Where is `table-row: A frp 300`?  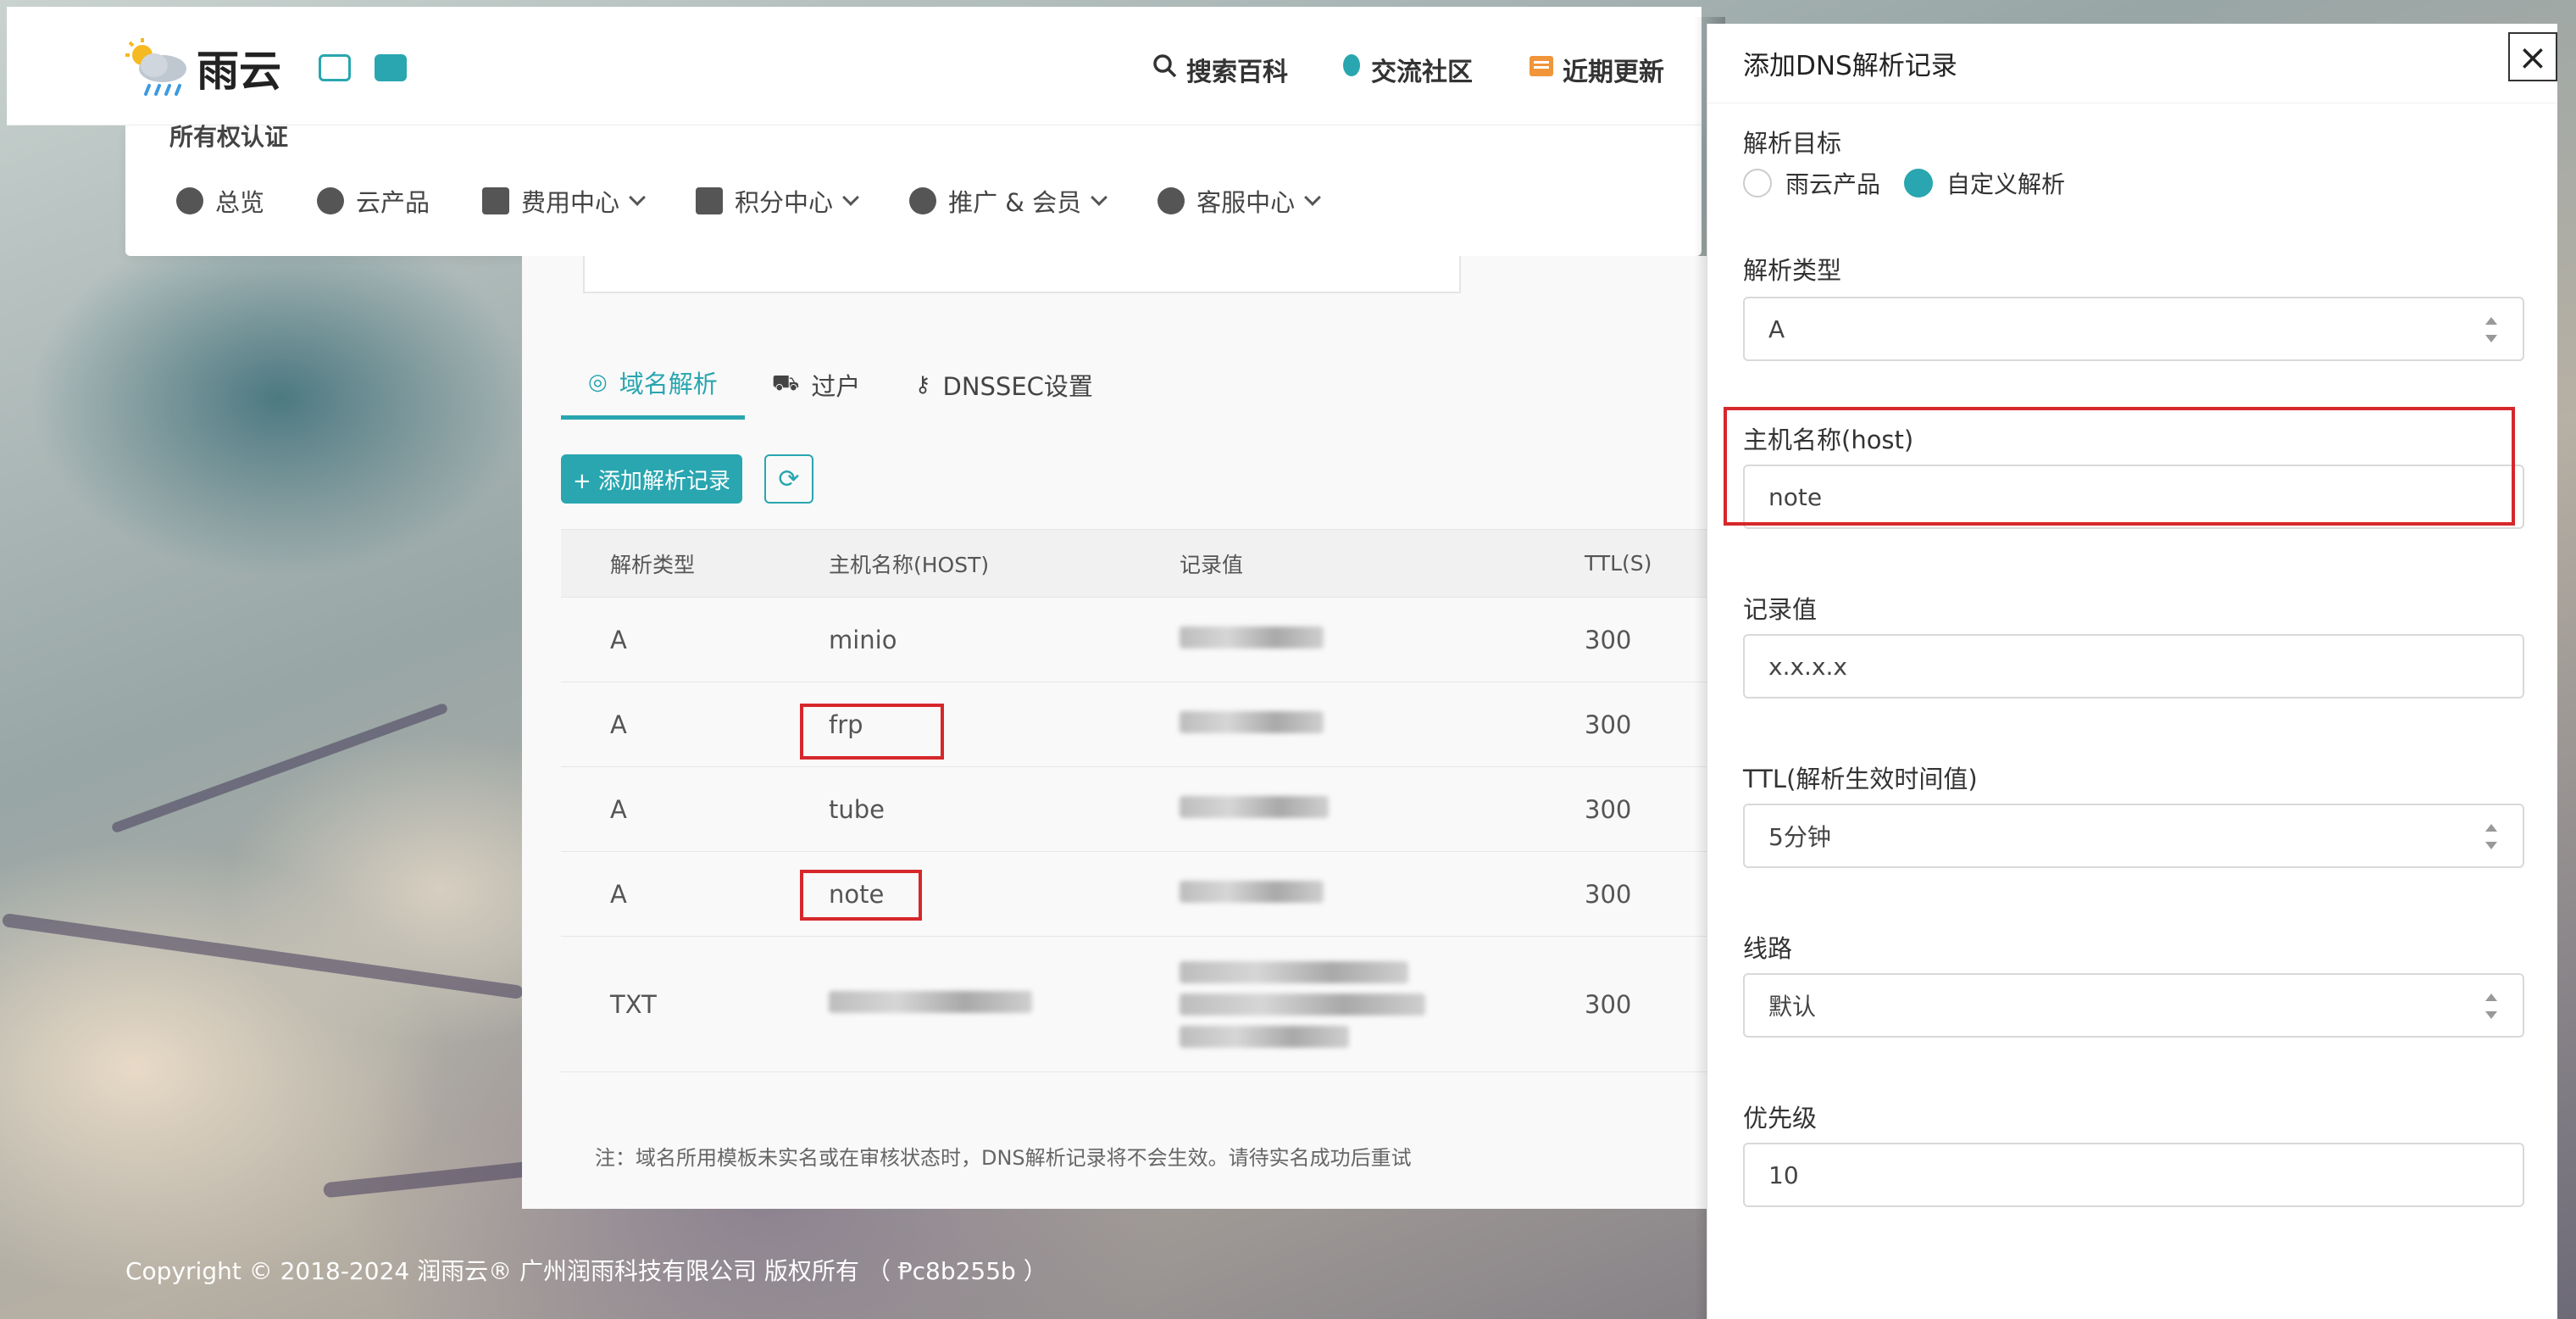
table-row: A frp 300 is located at coordinates (1134, 724).